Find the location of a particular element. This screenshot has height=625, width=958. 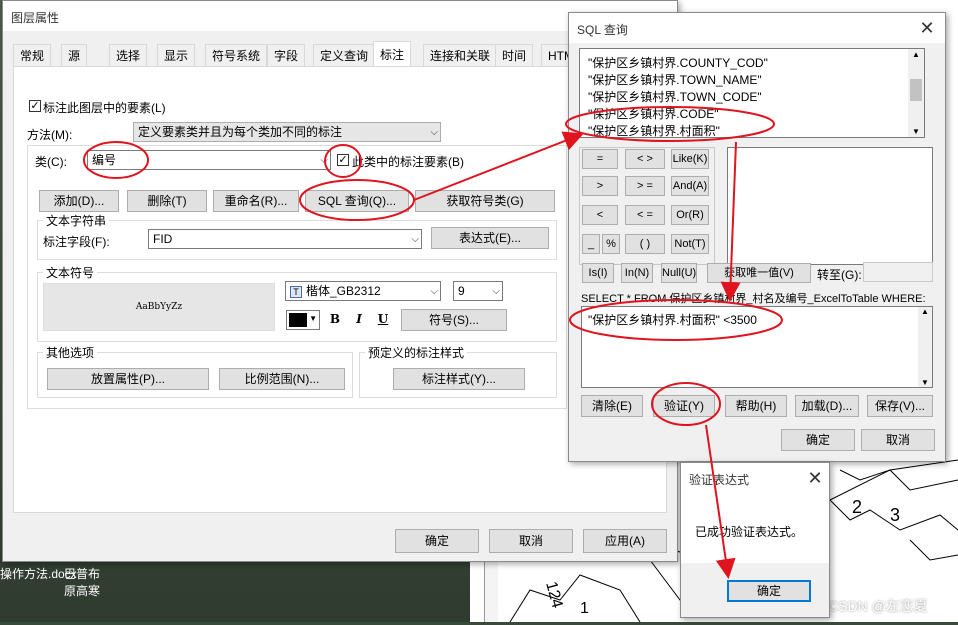

annotation-target is located at coordinates (768, 590).